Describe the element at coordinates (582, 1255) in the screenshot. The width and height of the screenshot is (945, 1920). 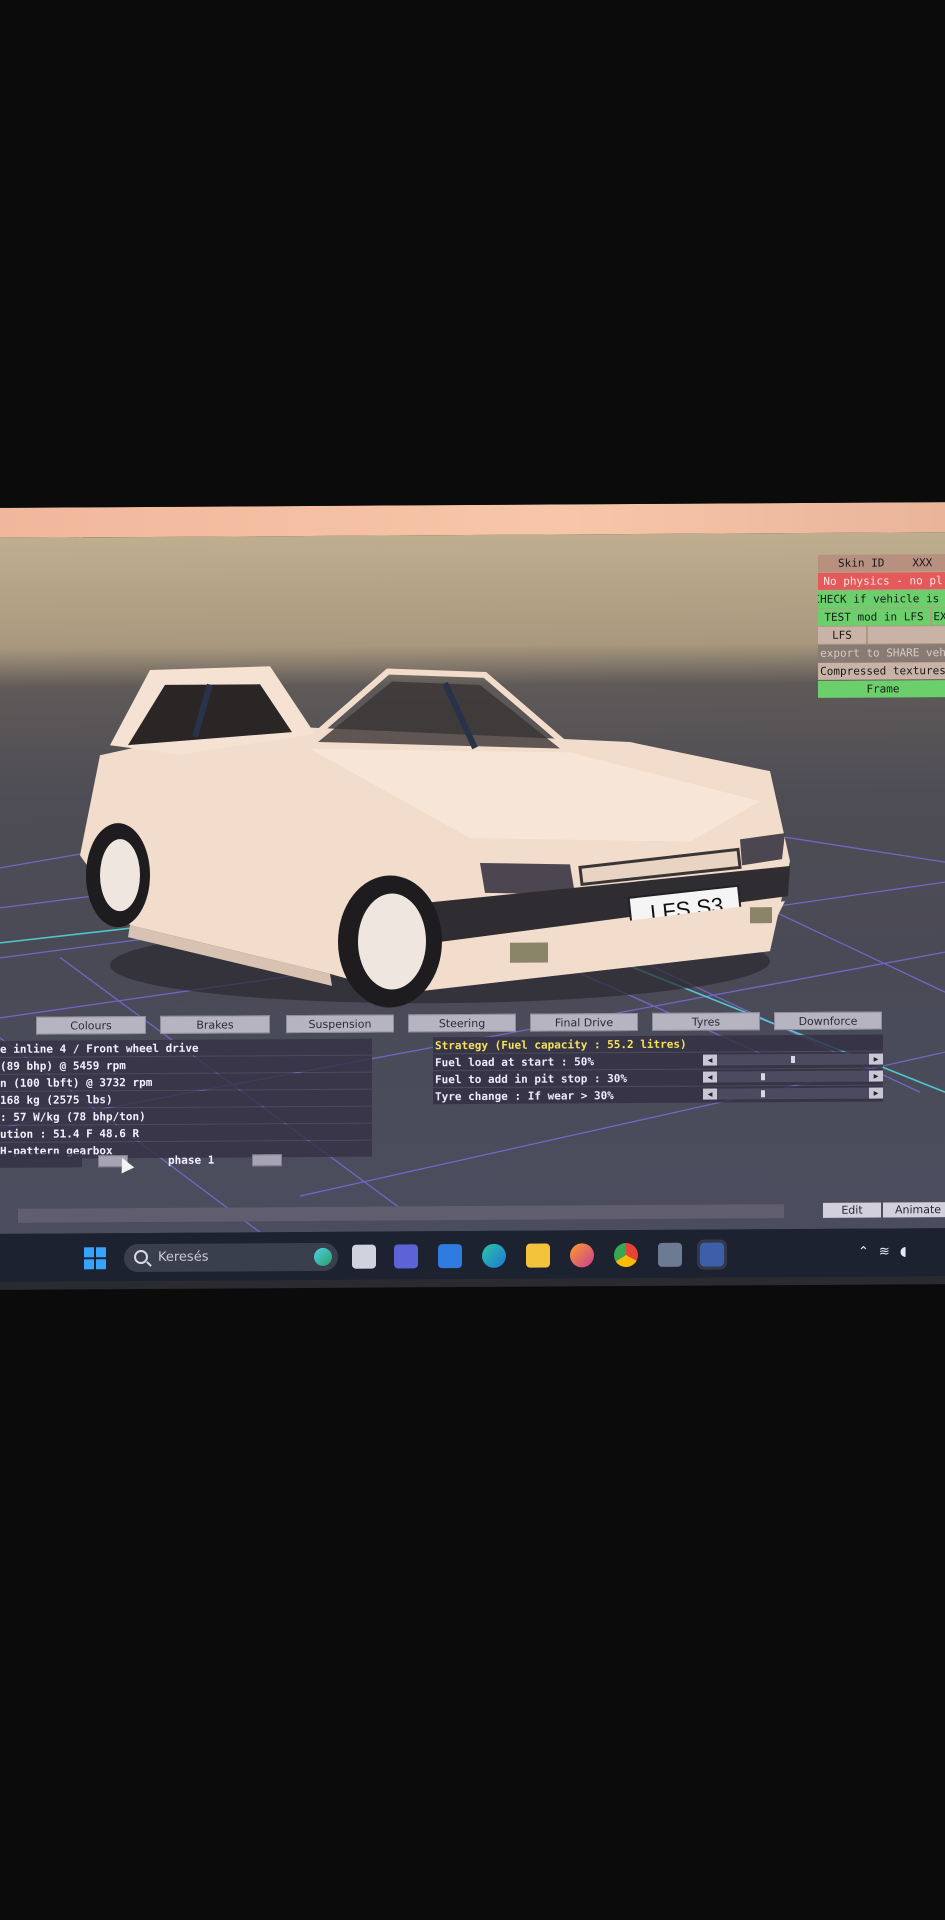
I see `firefox-icon` at that location.